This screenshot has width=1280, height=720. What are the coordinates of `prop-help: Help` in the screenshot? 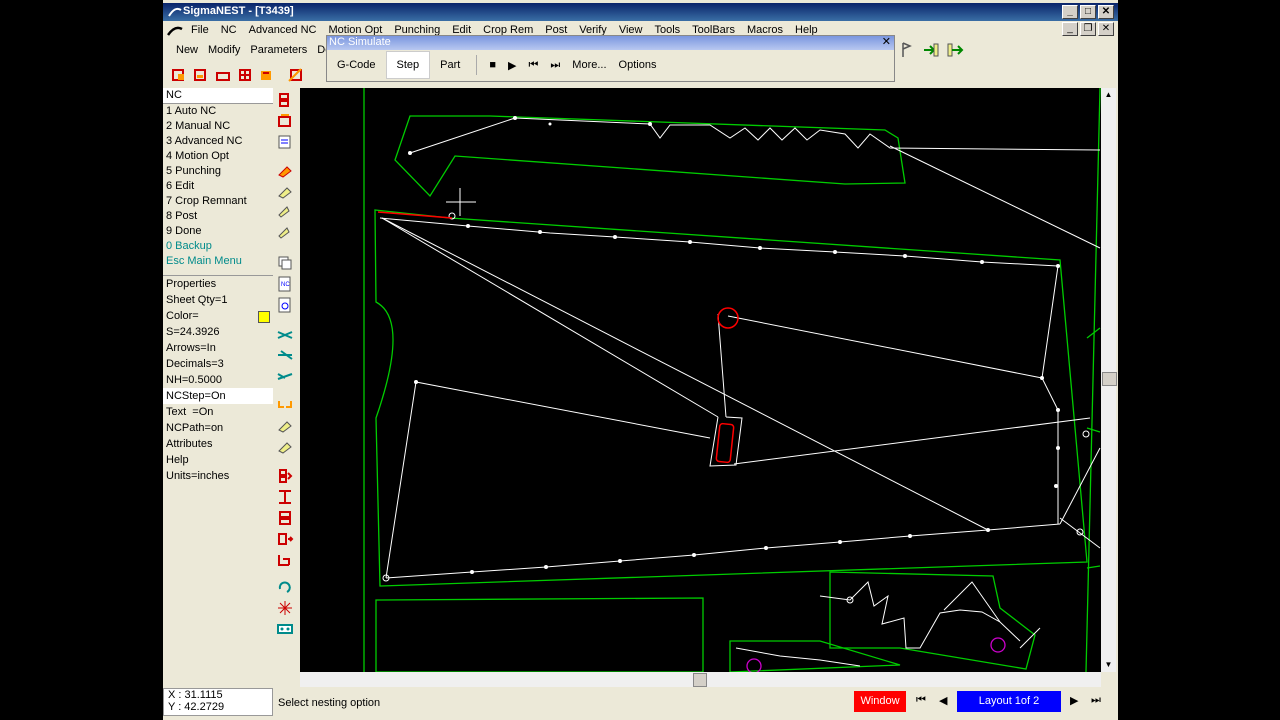 It's located at (218, 460).